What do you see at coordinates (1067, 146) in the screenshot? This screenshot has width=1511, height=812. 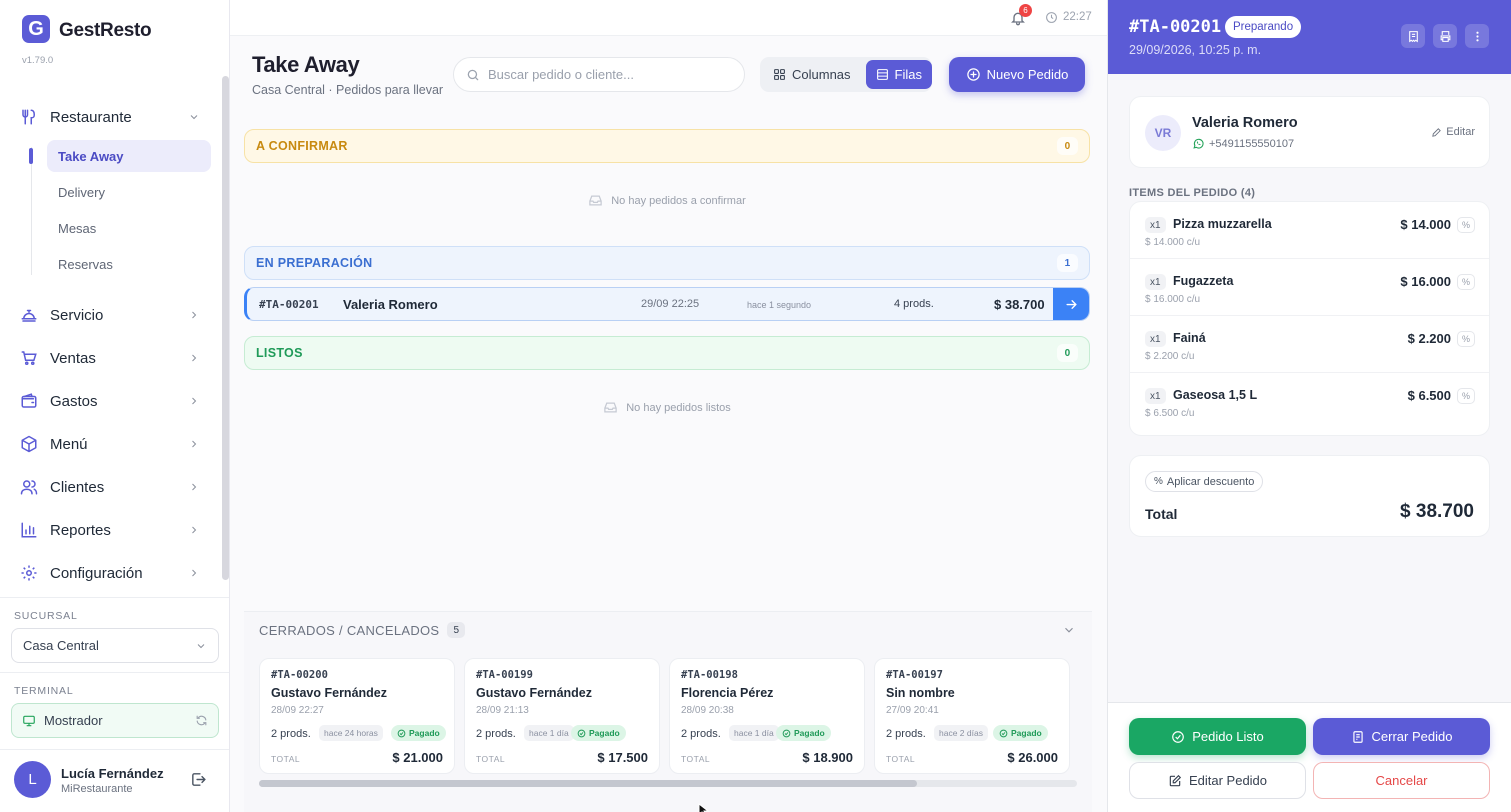 I see `group-a-confirmar-count: 0` at bounding box center [1067, 146].